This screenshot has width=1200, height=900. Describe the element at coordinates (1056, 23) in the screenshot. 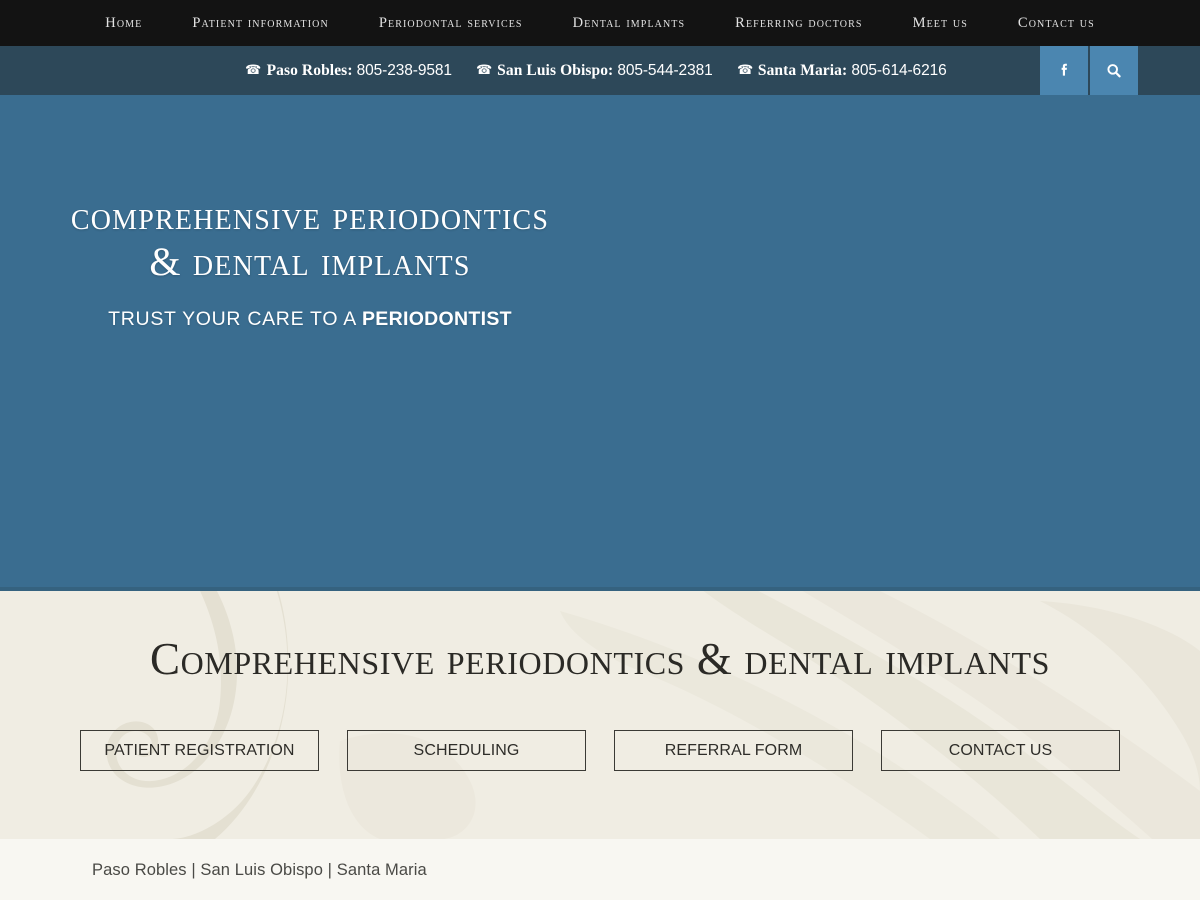

I see `nav-item-contact-us: Contact Us` at that location.